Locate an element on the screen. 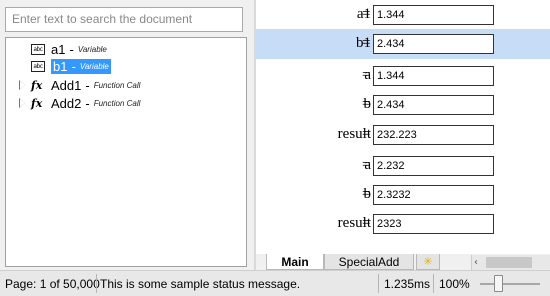 The height and width of the screenshot is (296, 550). tab-main: Main is located at coordinates (295, 262).